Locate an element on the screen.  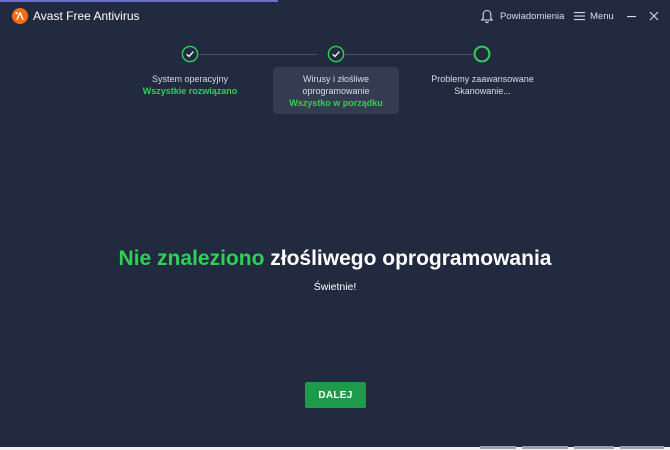
step-status: Wszystkie rozwiązano is located at coordinates (190, 91).